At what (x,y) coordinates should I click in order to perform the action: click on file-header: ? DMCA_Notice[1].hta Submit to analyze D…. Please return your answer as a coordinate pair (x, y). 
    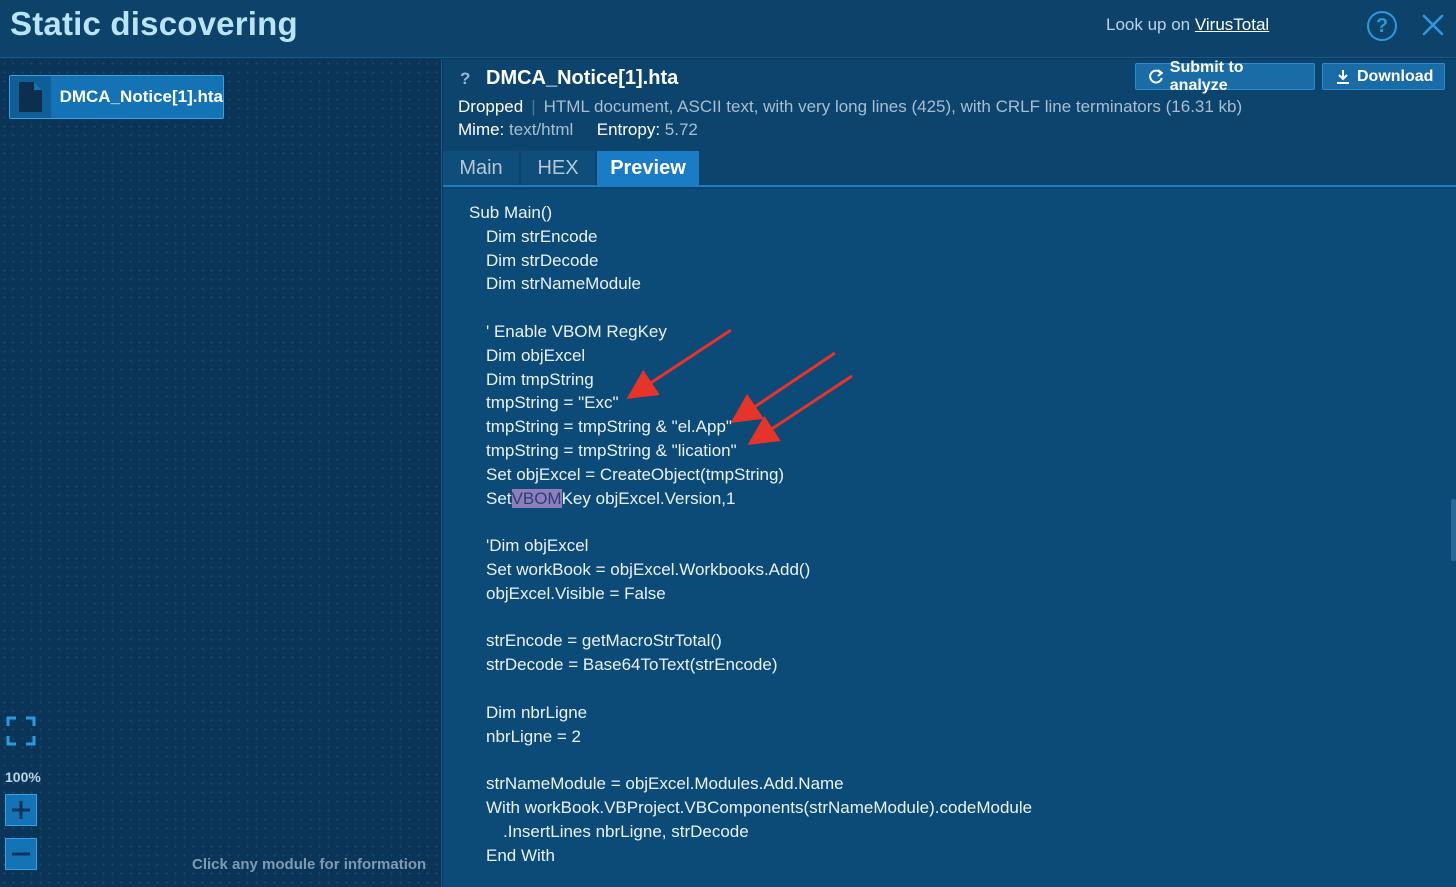
    Looking at the image, I should click on (949, 105).